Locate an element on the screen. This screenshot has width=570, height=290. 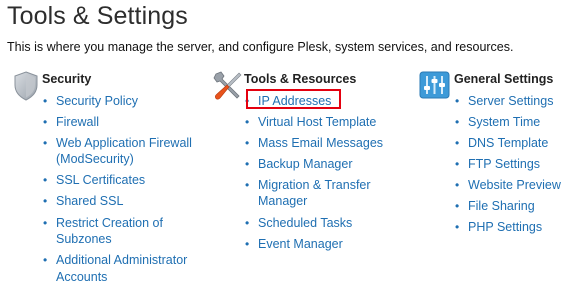
list-item: Server Settings is located at coordinates (507, 101).